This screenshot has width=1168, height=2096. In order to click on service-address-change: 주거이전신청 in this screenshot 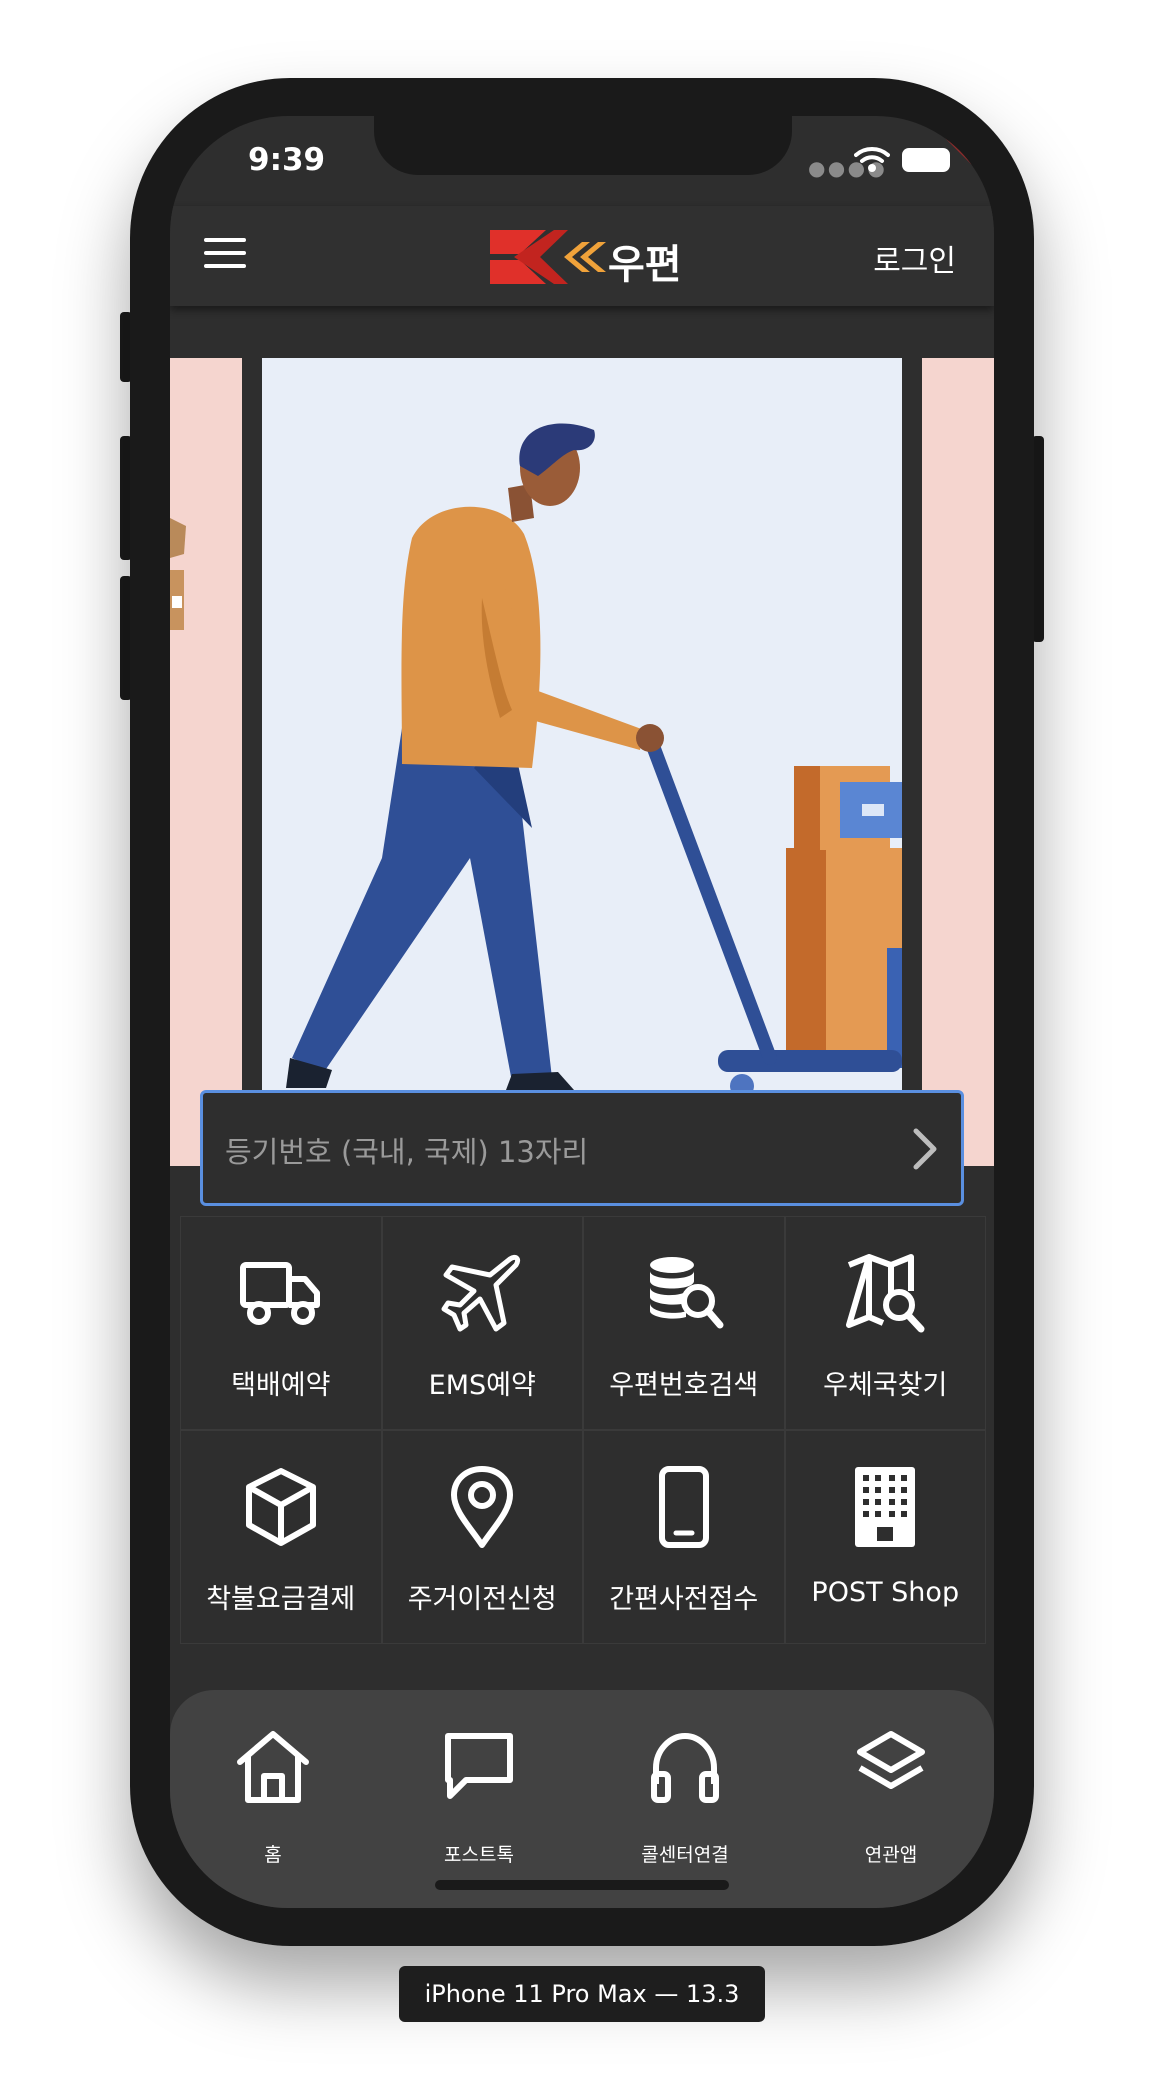, I will do `click(482, 1537)`.